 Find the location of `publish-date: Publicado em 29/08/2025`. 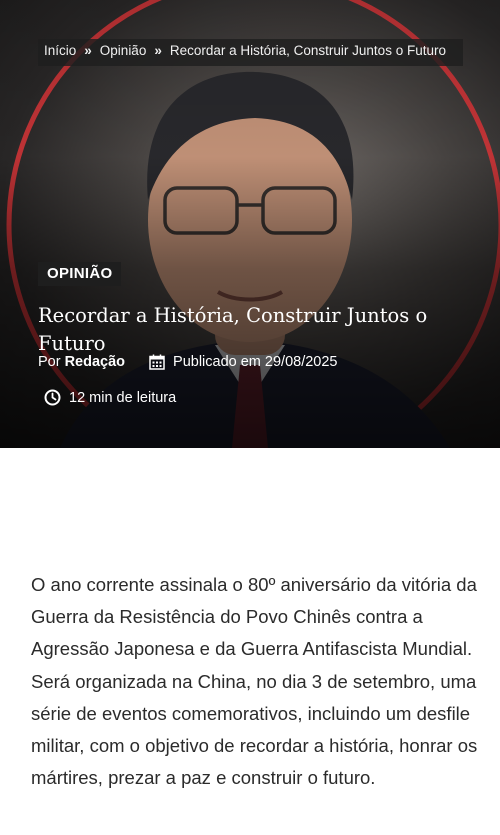

publish-date: Publicado em 29/08/2025 is located at coordinates (255, 362).